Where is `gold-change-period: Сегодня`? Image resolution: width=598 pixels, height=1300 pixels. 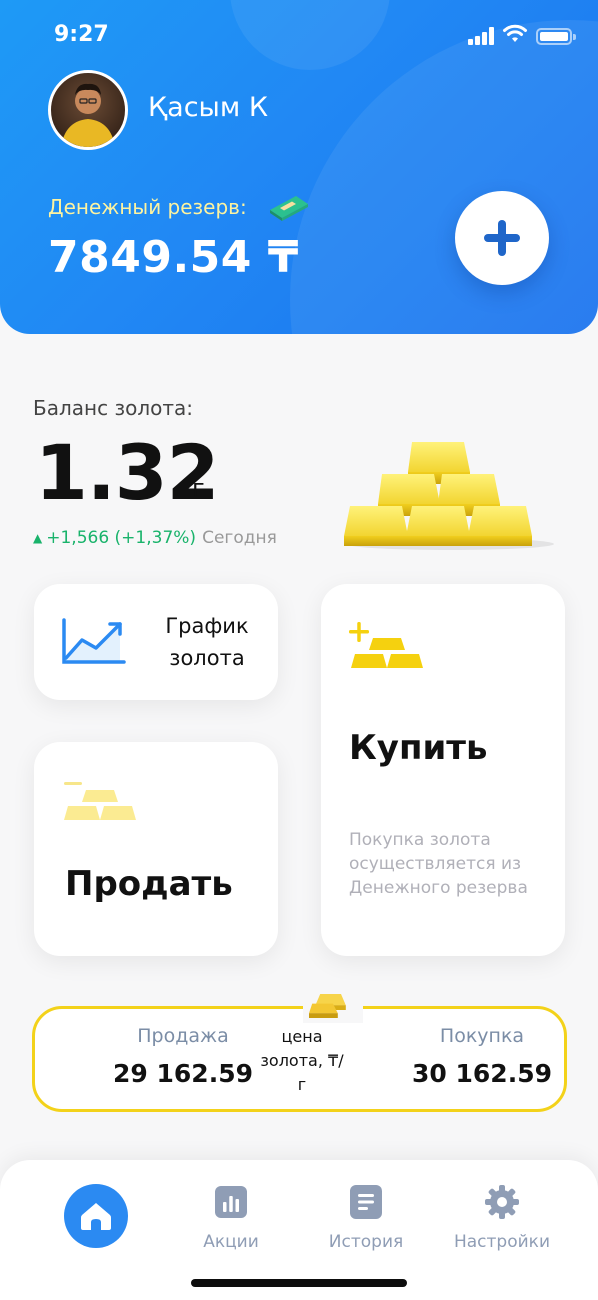
gold-change-period: Сегодня is located at coordinates (239, 538).